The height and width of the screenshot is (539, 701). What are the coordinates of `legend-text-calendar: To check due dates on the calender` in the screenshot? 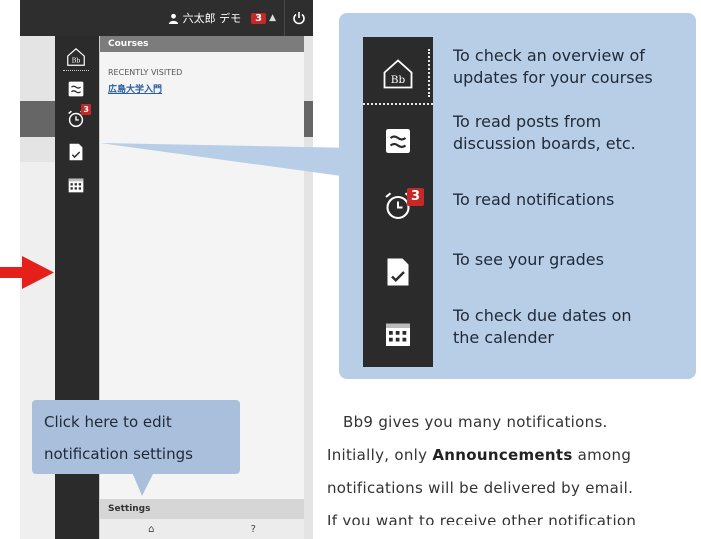 It's located at (570, 327).